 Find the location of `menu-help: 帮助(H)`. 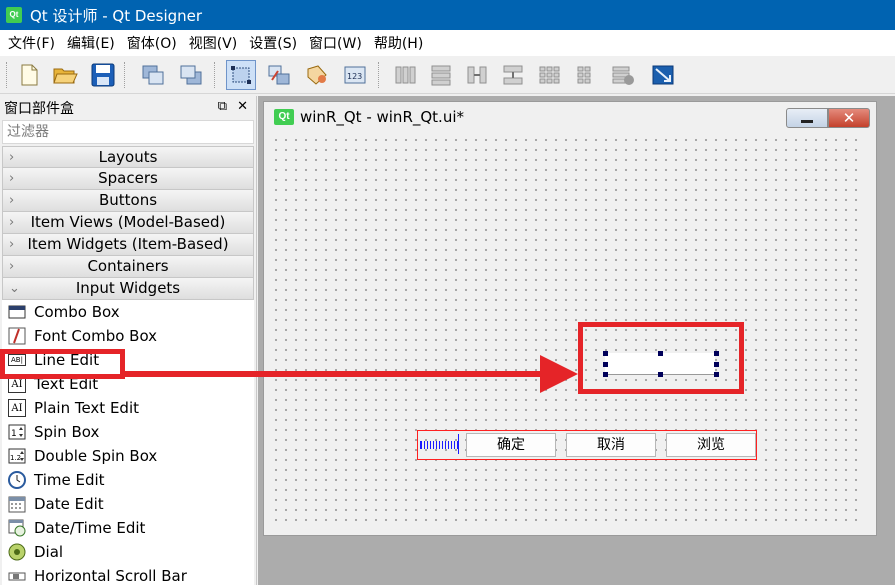

menu-help: 帮助(H) is located at coordinates (398, 43).